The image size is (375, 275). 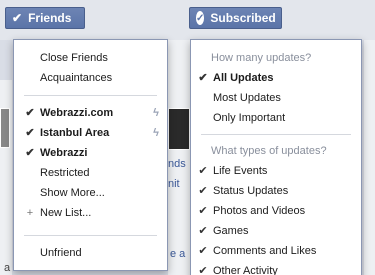 What do you see at coordinates (65, 173) in the screenshot?
I see `menu-item-label: Restricted` at bounding box center [65, 173].